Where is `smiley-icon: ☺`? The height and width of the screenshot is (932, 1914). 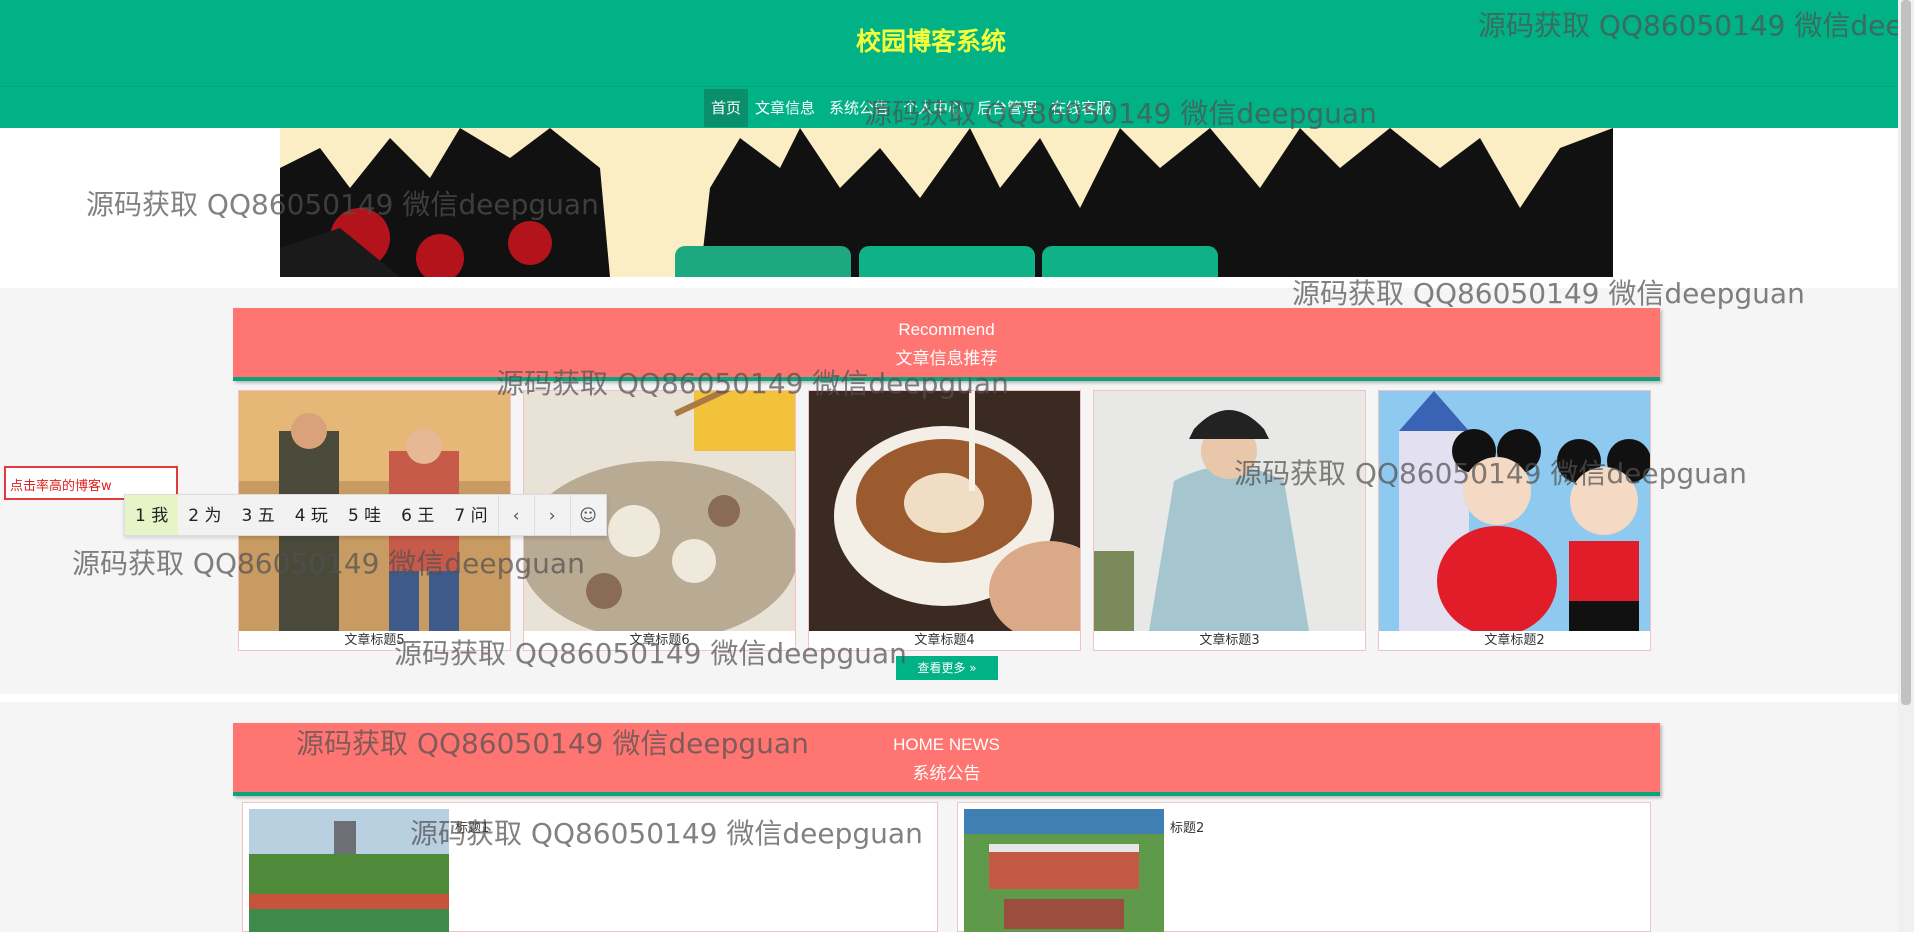 smiley-icon: ☺ is located at coordinates (587, 515).